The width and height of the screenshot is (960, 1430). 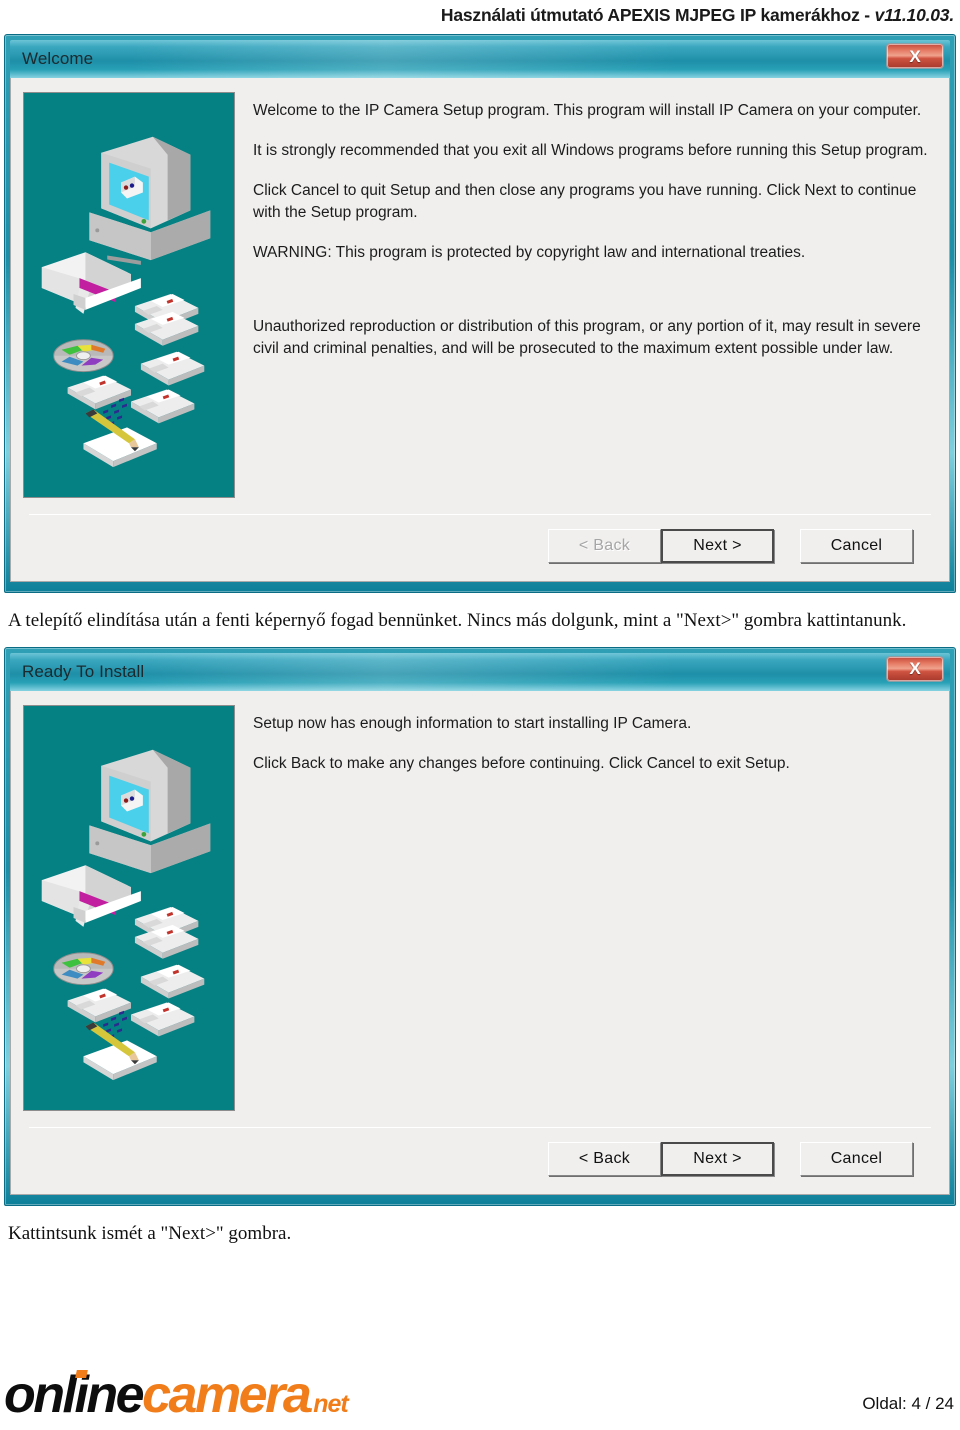 I want to click on onlinecamera-logo: online camera .net, so click(x=176, y=1394).